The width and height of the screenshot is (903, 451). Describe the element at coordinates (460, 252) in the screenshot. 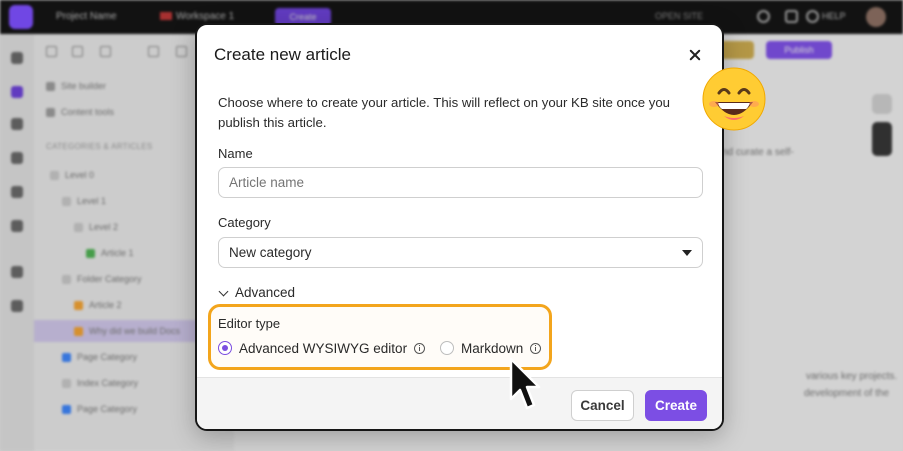

I see `category-select: New category` at that location.